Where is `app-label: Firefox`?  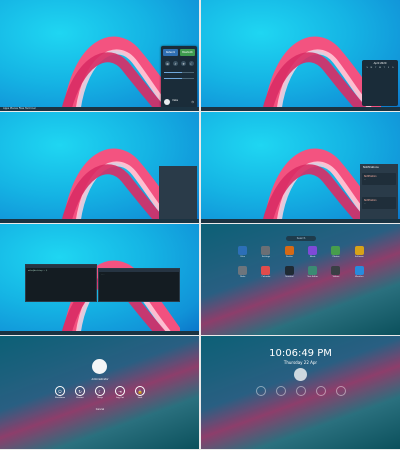
app-label: Firefox is located at coordinates (289, 257).